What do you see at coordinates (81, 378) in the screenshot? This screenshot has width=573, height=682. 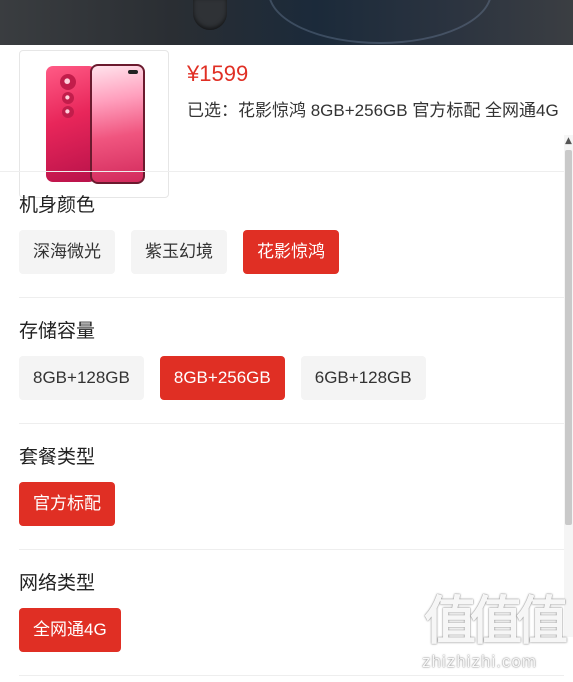 I see `option-storage-8-128: 8GB+128GB` at bounding box center [81, 378].